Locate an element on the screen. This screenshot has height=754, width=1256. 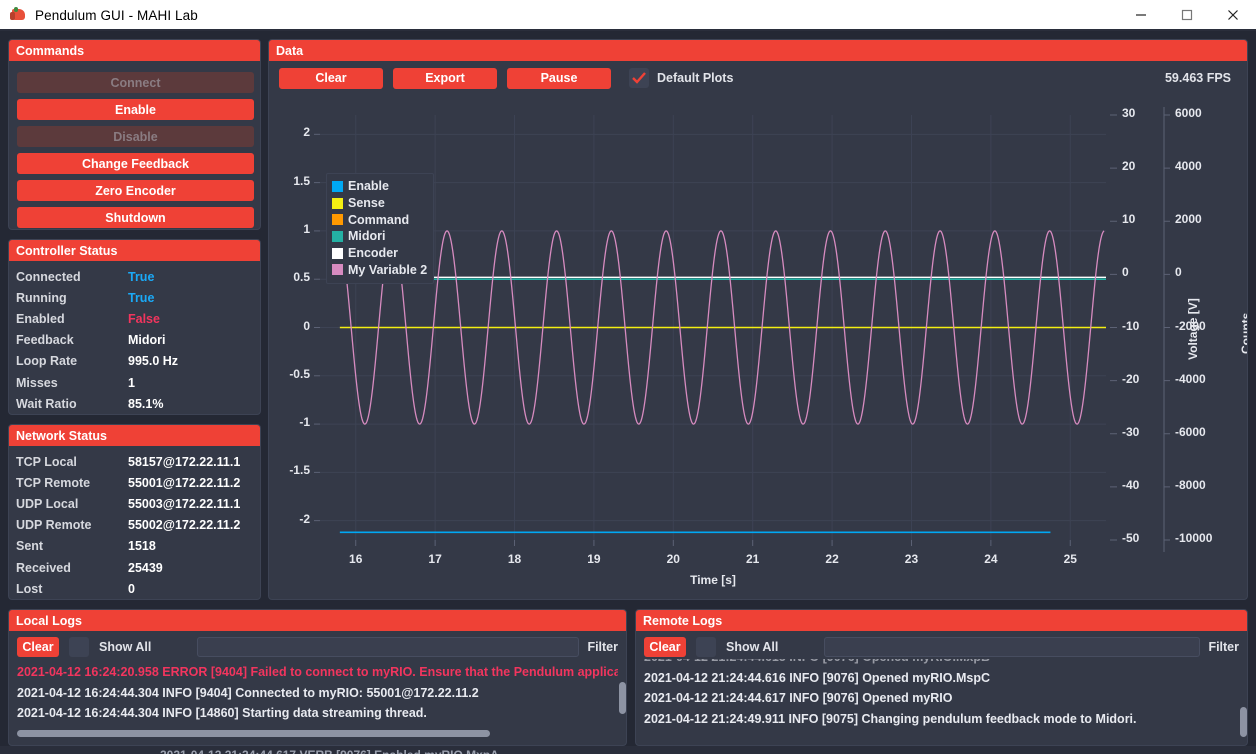
legend-item-command: Command is located at coordinates (379, 219).